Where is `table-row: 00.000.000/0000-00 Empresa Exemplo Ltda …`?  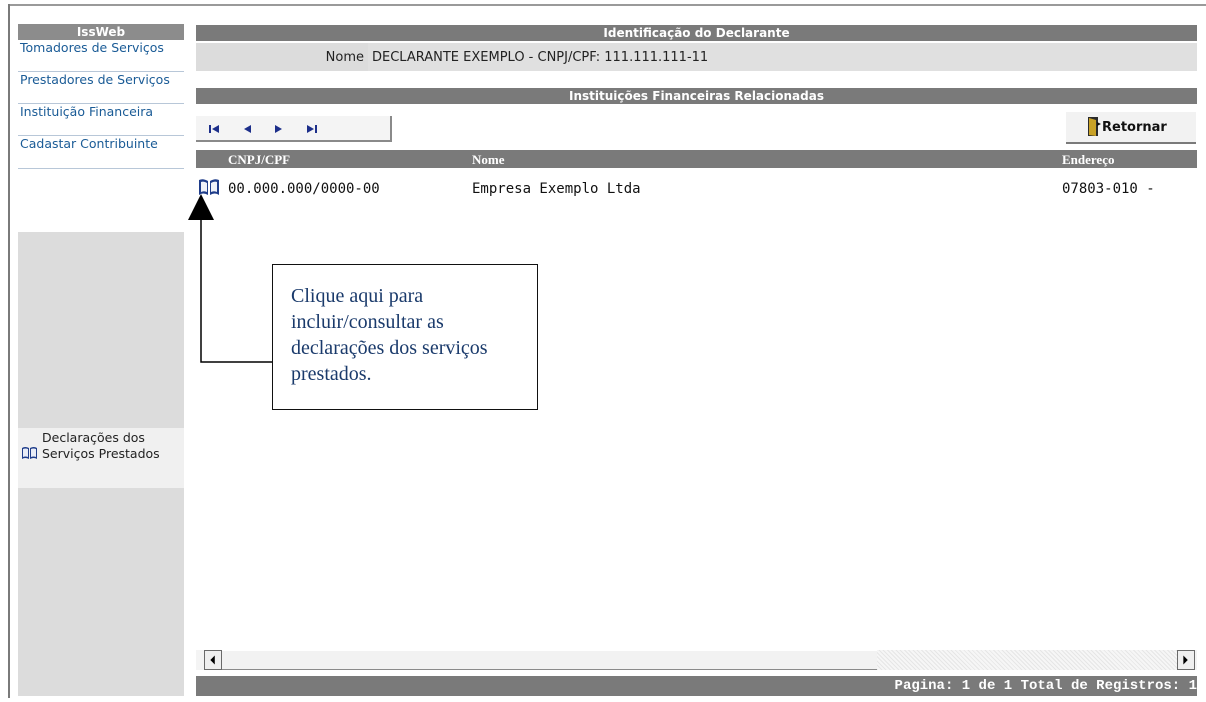 table-row: 00.000.000/0000-00 Empresa Exemplo Ltda … is located at coordinates (696, 189).